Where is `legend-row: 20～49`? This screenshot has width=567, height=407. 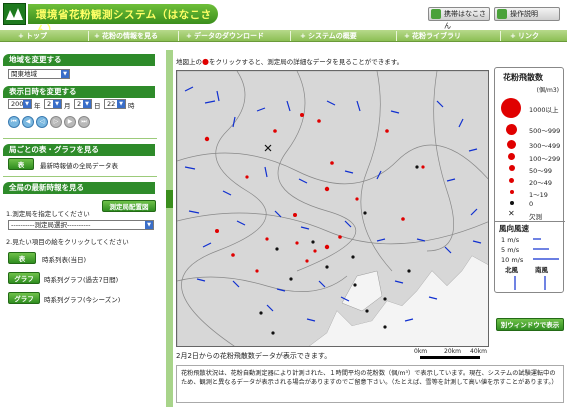
legend-row: 20～49 is located at coordinates (530, 181).